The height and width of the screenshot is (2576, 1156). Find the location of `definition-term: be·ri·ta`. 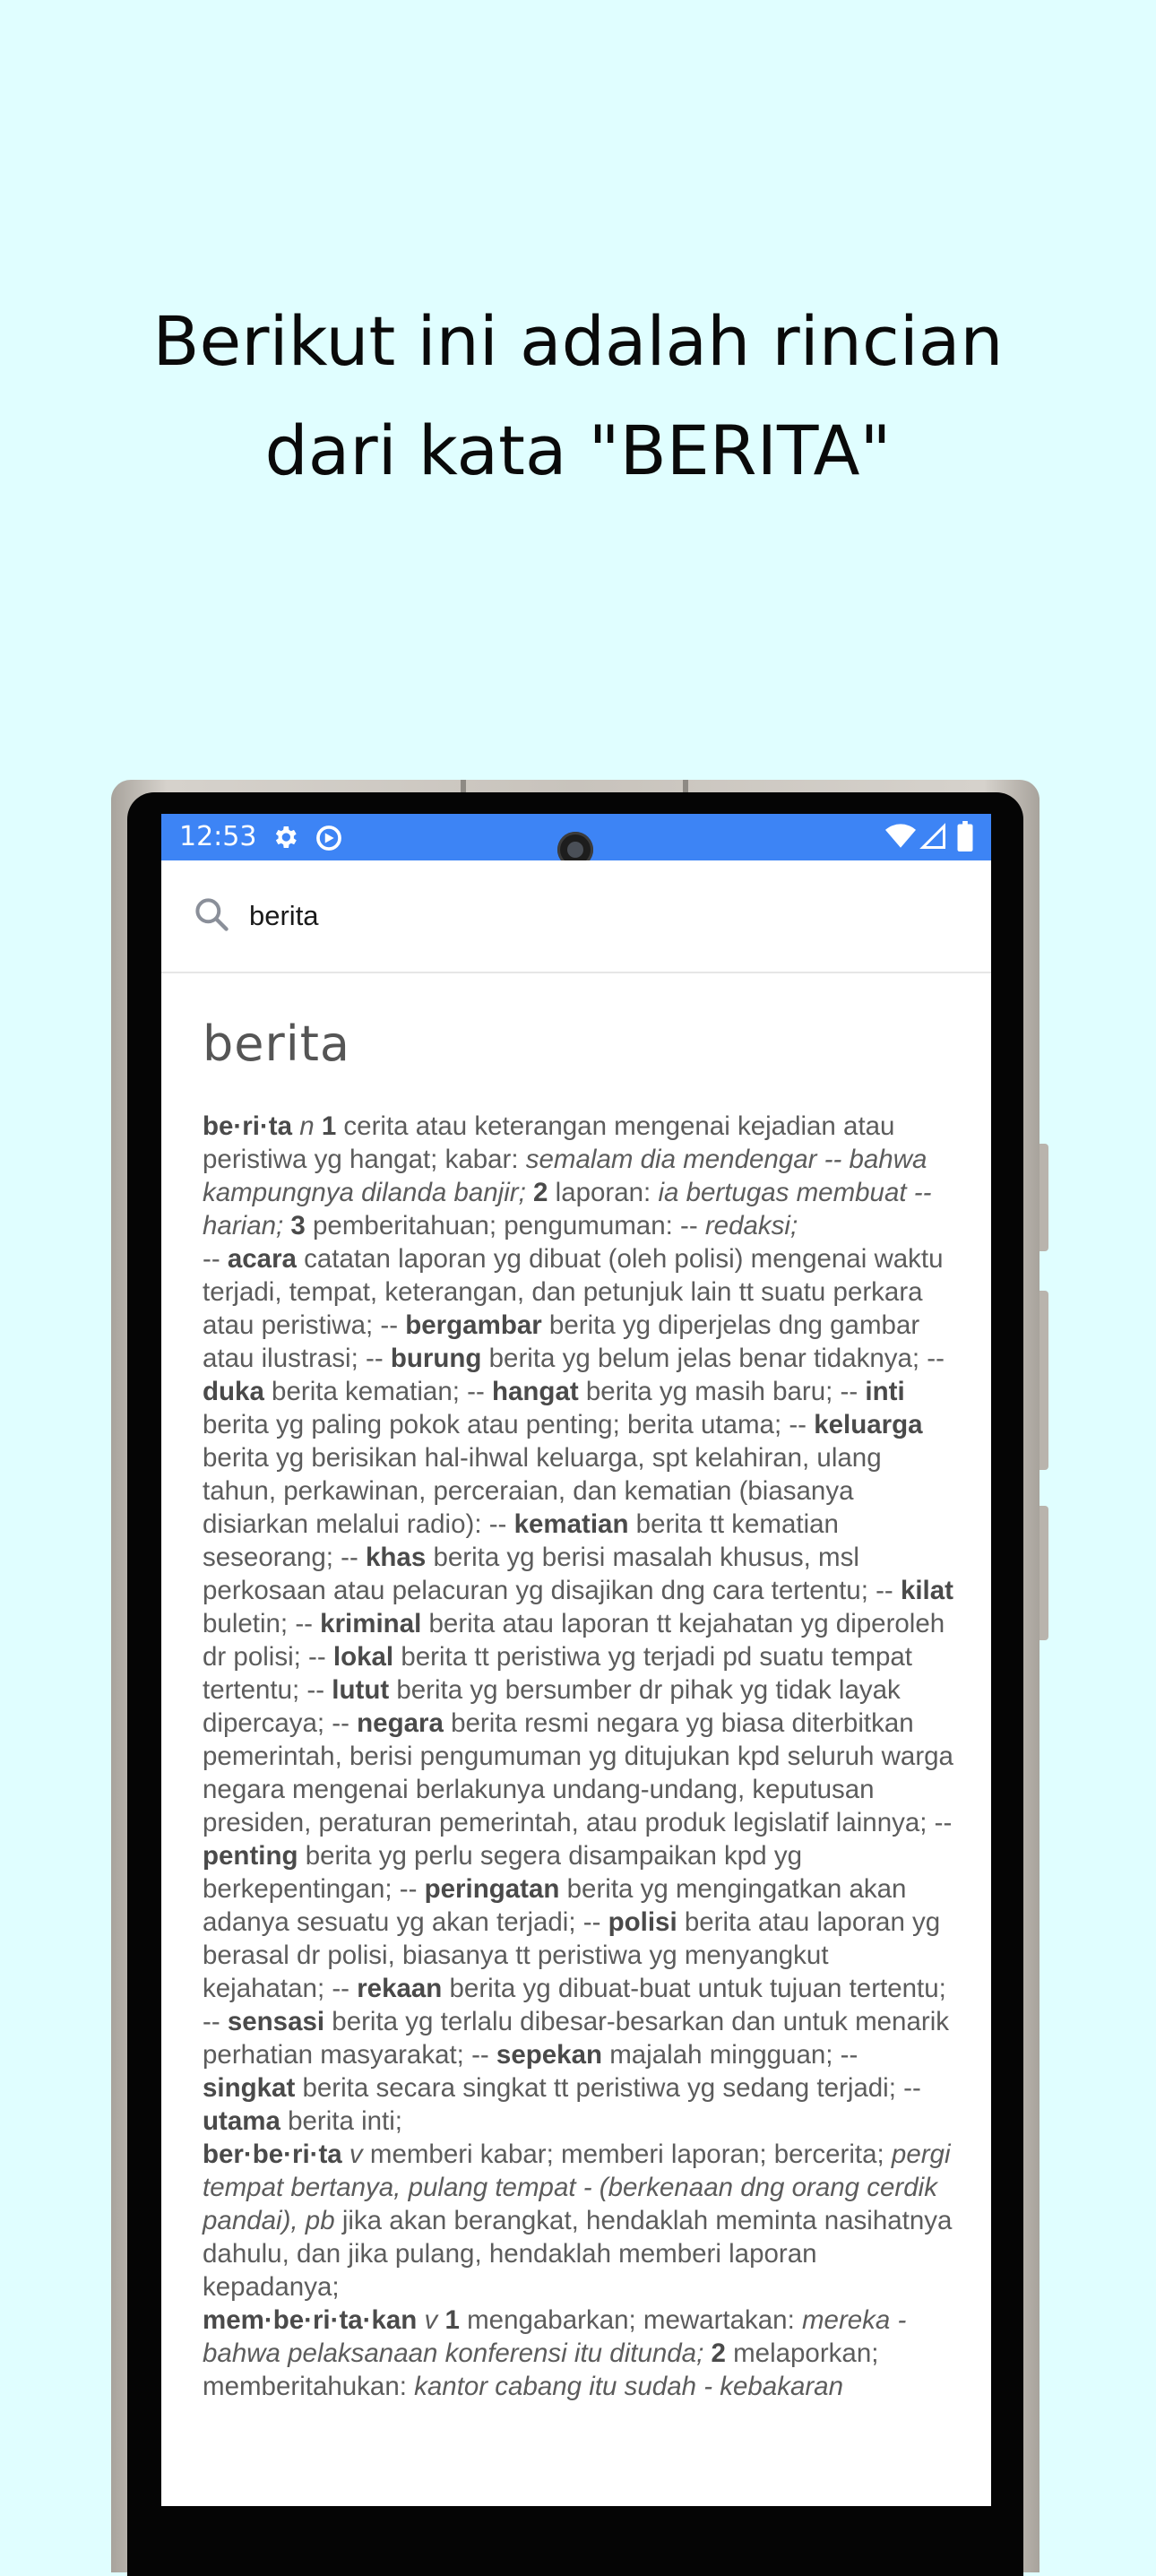

definition-term: be·ri·ta is located at coordinates (248, 1126).